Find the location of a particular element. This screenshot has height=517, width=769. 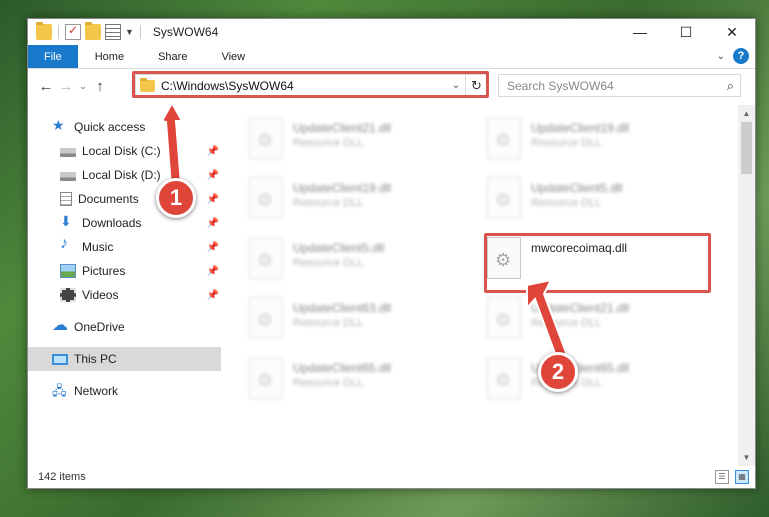

search-icon: ⌕ is located at coordinates (730, 86).